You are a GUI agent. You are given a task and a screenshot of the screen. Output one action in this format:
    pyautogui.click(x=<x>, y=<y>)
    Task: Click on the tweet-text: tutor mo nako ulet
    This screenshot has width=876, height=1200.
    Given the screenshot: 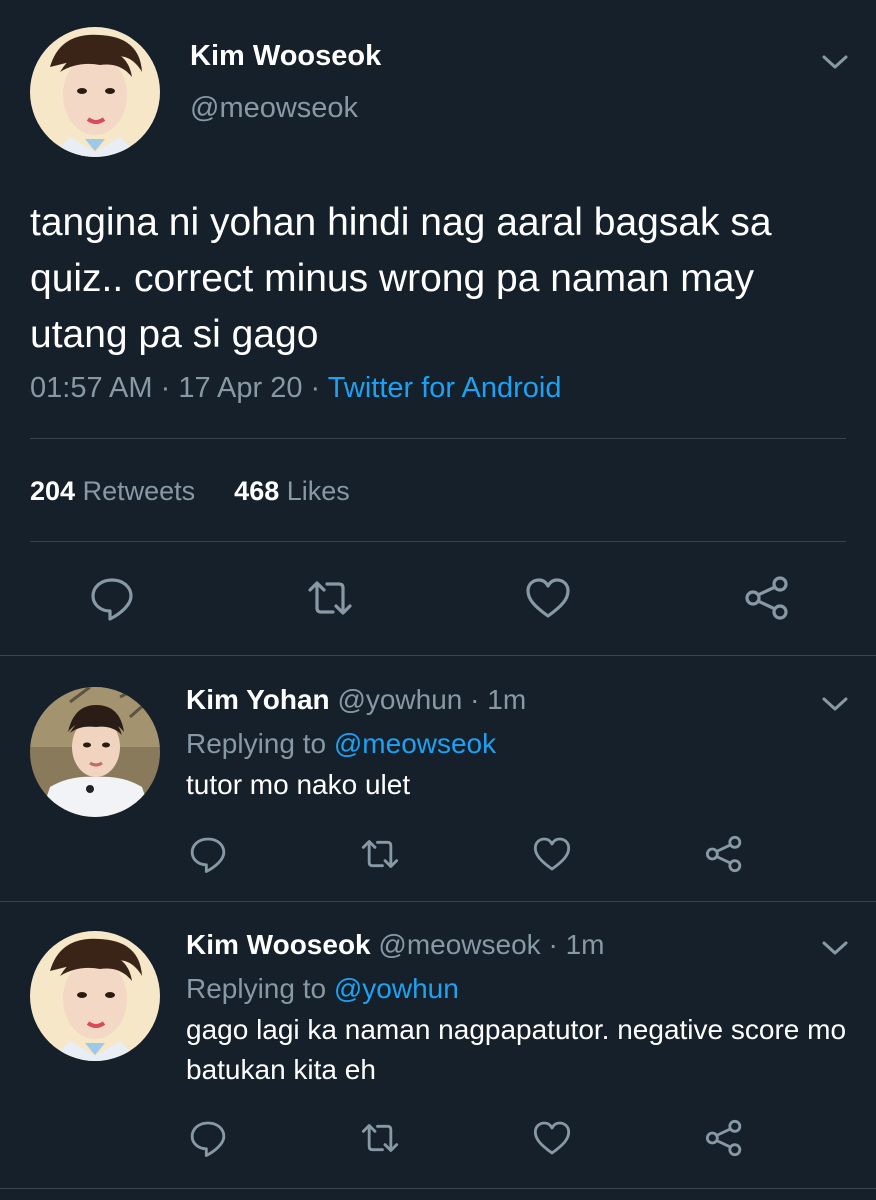 What is the action you would take?
    pyautogui.click(x=298, y=784)
    